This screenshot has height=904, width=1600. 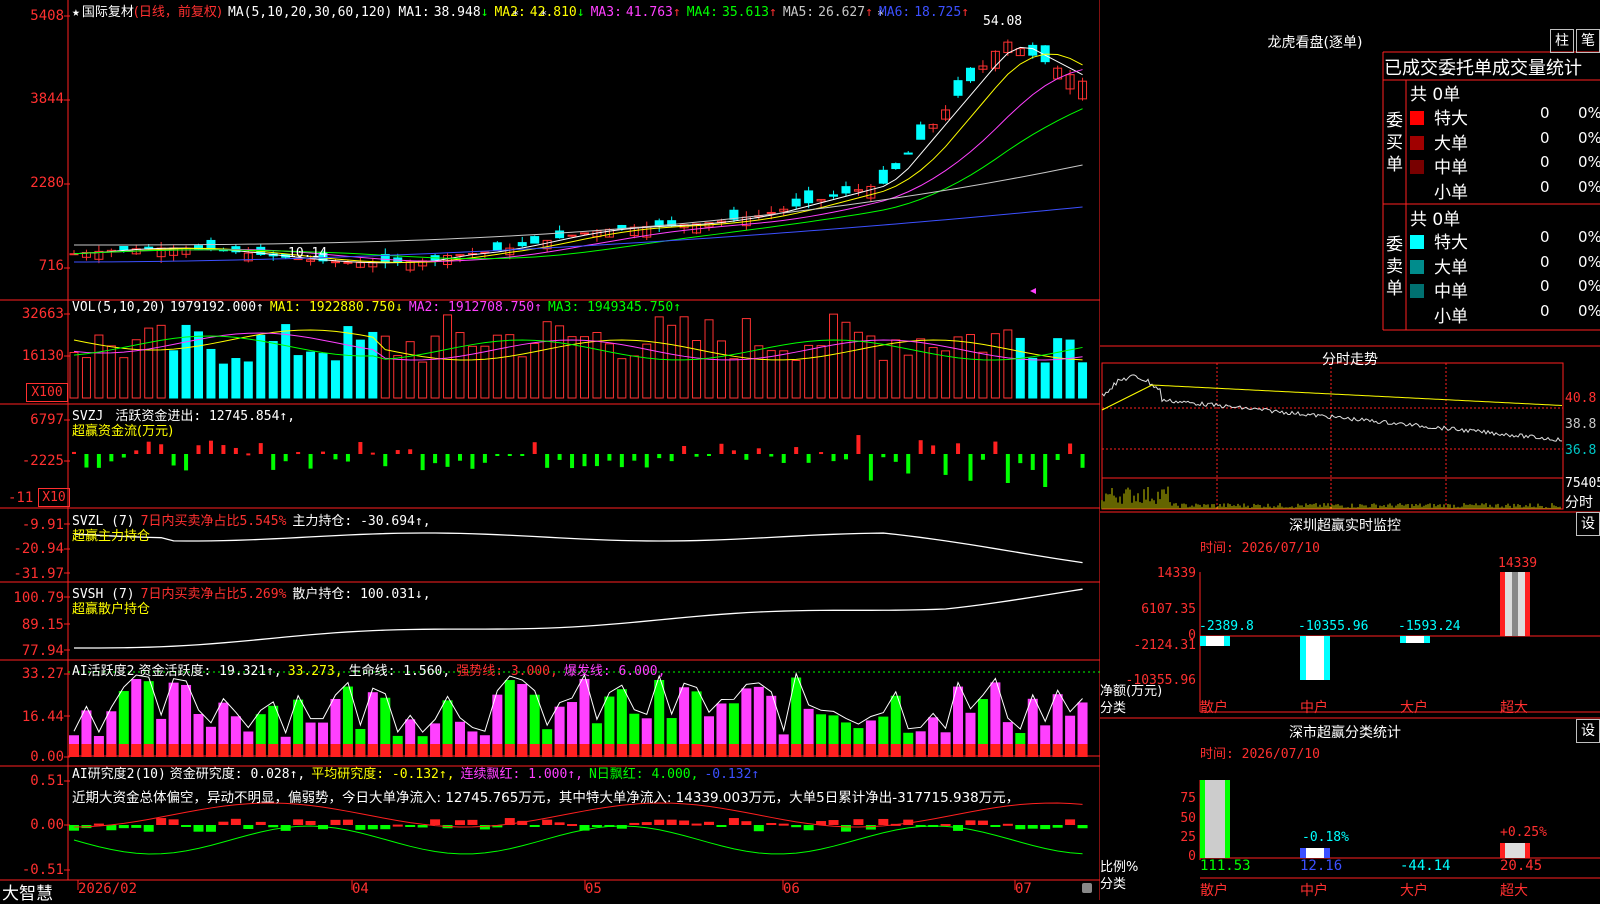 I want to click on classify-ytick: 75, so click(x=1188, y=798).